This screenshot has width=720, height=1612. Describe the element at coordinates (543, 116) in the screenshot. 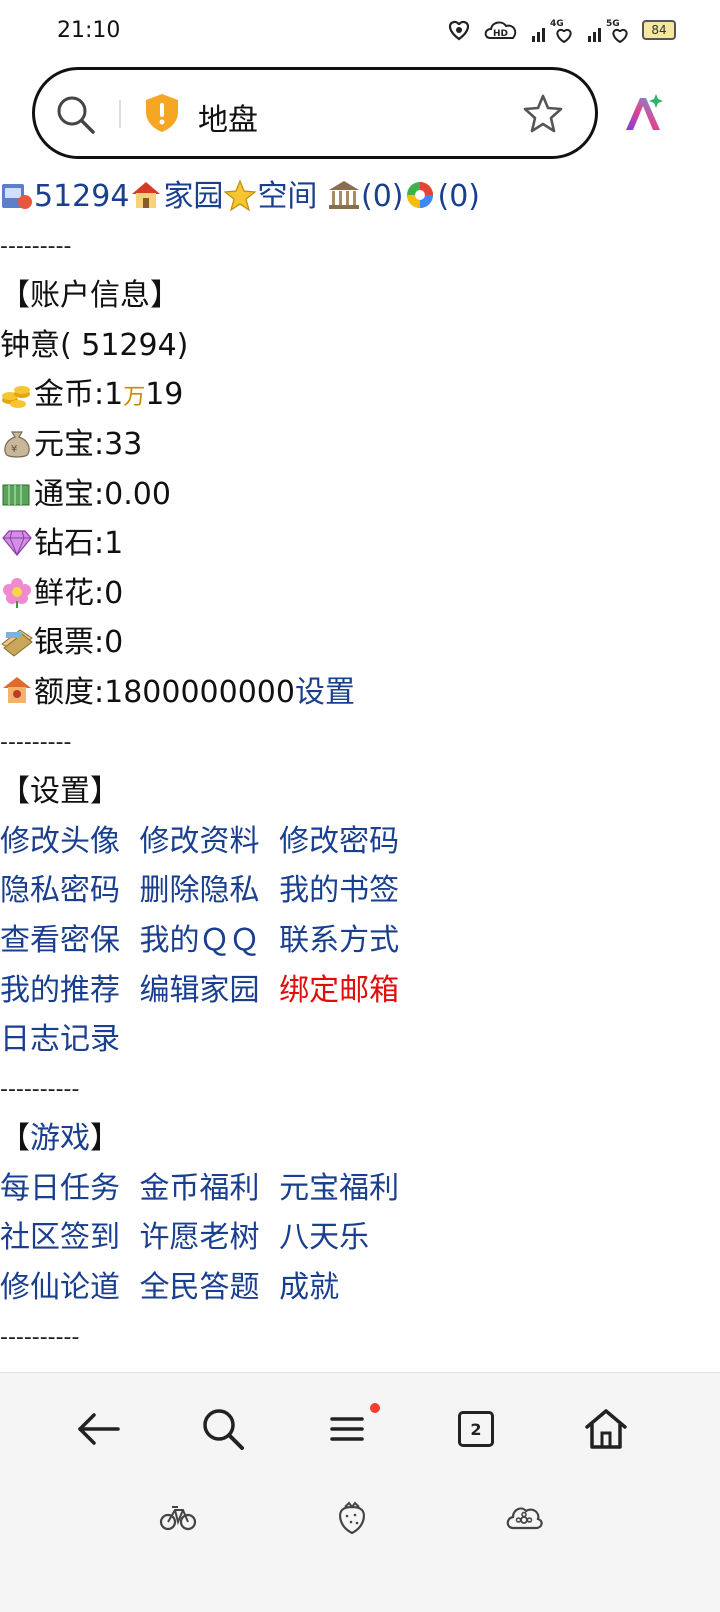

I see `bookmark-star-icon` at that location.